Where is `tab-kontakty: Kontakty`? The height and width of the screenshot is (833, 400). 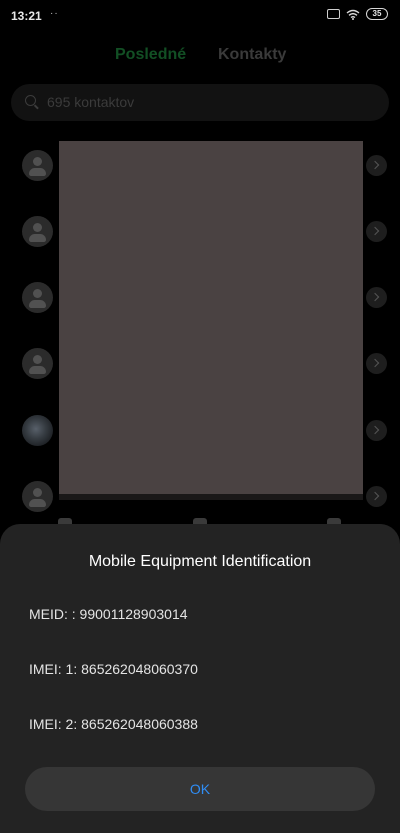
tab-kontakty: Kontakty is located at coordinates (252, 55).